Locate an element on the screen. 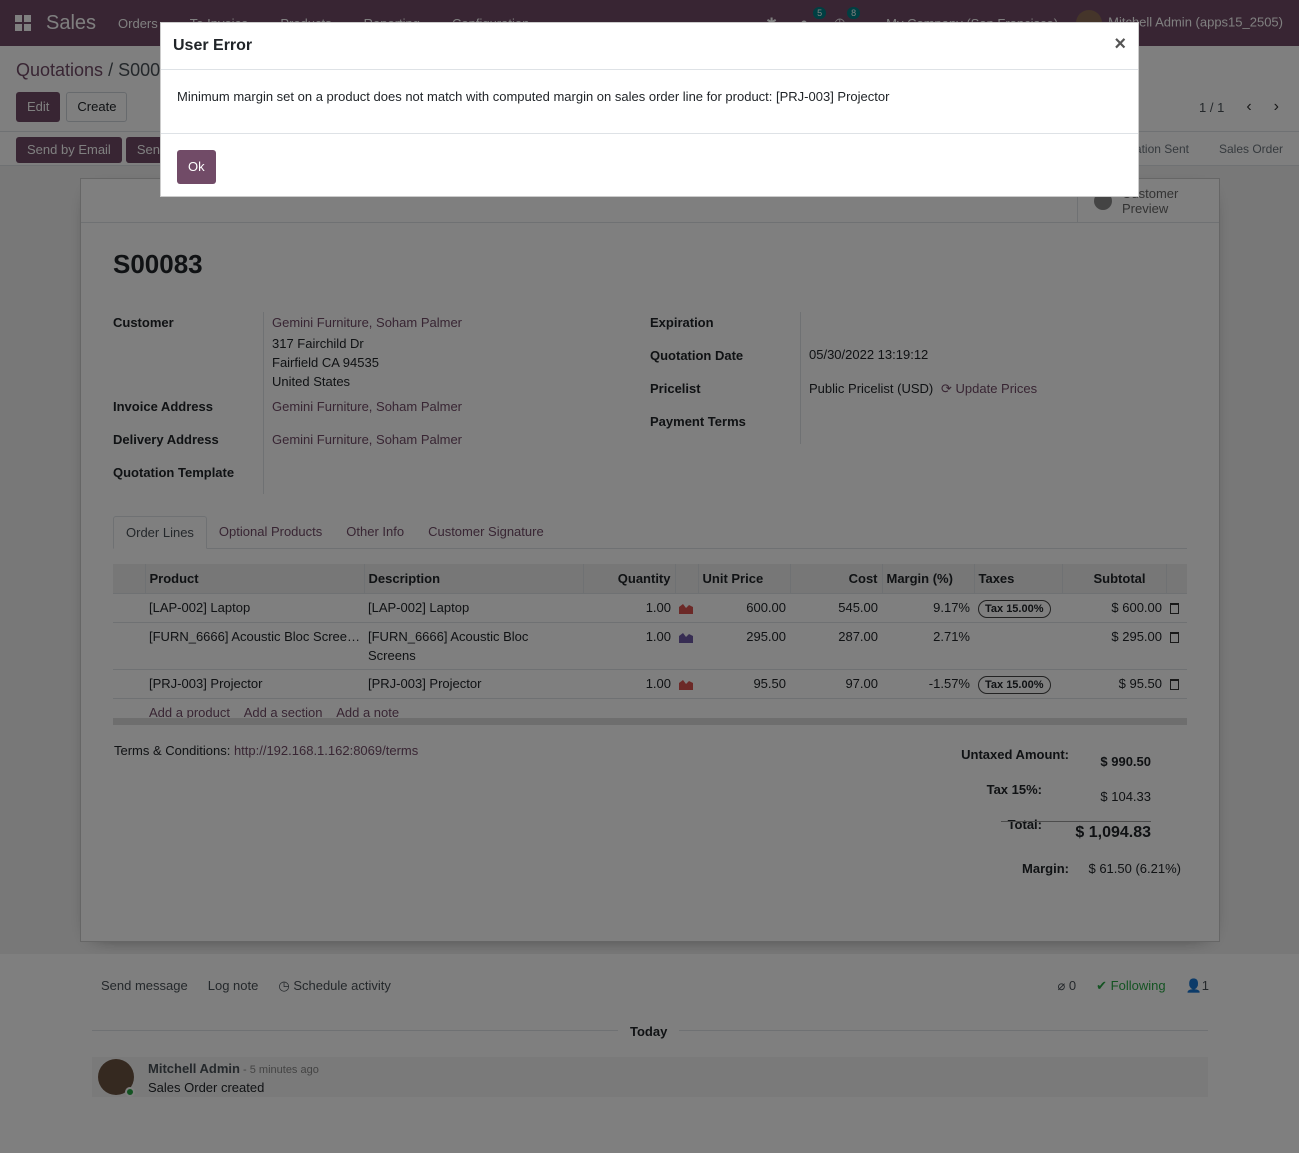 The width and height of the screenshot is (1299, 1153). dialog-header: User Error × is located at coordinates (649, 46).